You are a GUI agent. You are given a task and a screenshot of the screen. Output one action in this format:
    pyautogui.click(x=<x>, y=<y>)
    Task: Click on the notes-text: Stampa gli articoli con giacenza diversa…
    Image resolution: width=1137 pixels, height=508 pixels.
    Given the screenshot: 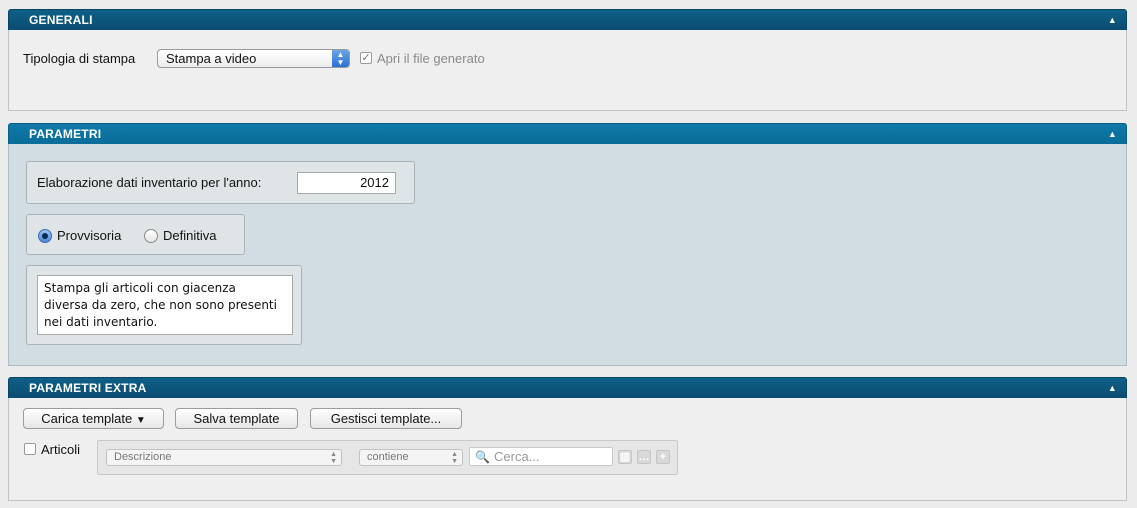 What is the action you would take?
    pyautogui.click(x=165, y=305)
    